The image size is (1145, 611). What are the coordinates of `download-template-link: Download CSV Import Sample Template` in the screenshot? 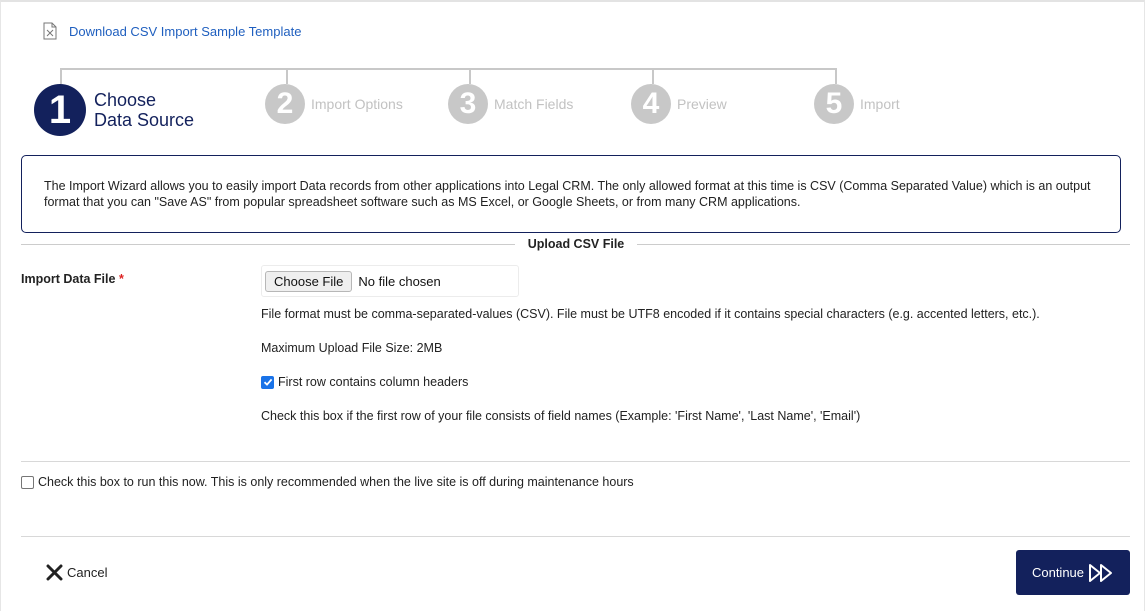 It's located at (185, 31).